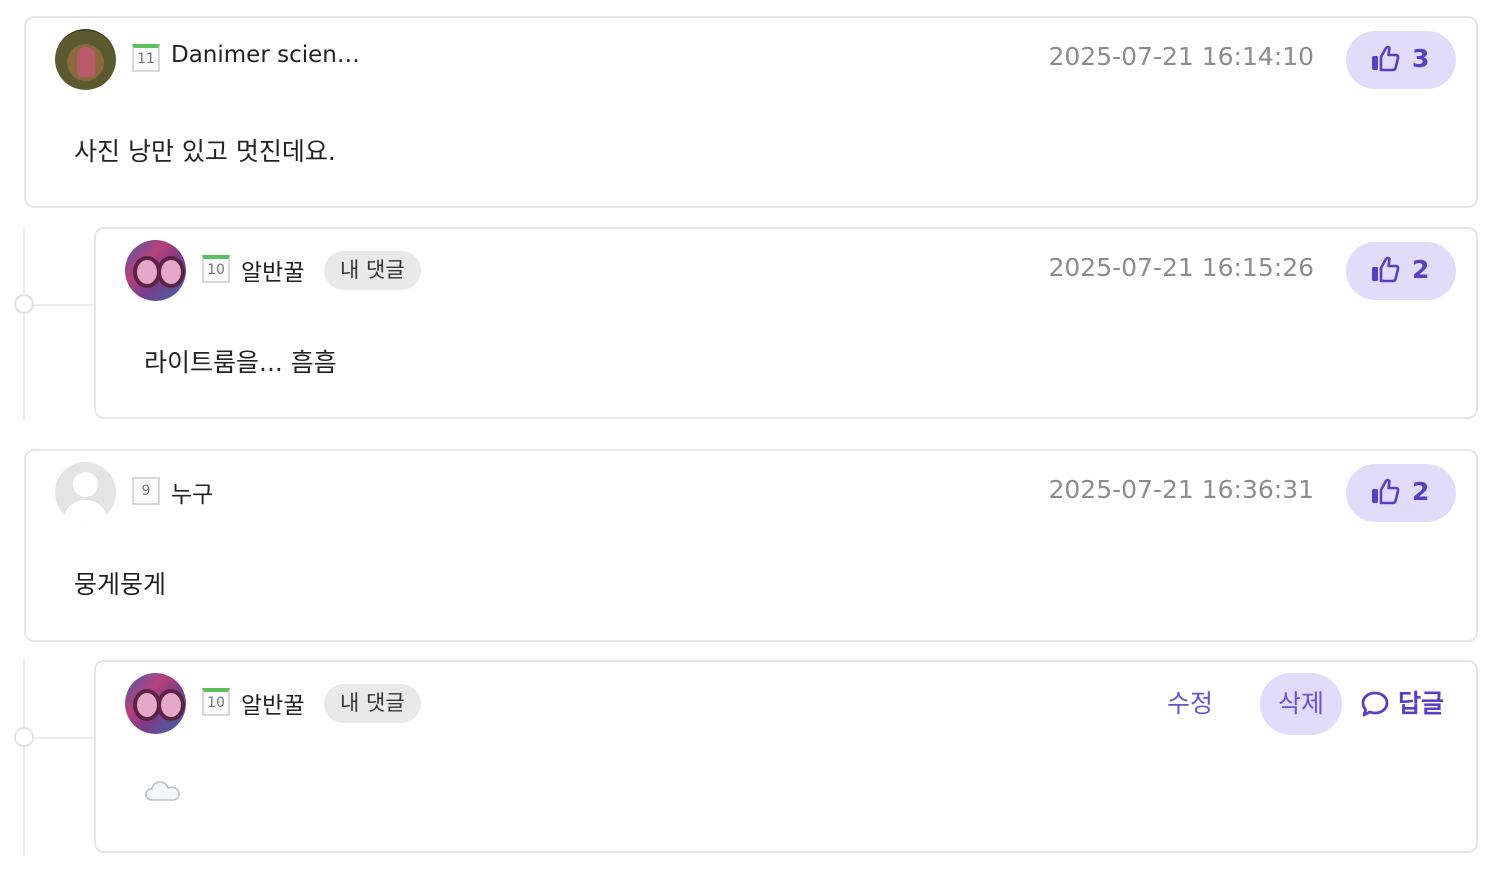  I want to click on avatar-body-shape, so click(85, 511).